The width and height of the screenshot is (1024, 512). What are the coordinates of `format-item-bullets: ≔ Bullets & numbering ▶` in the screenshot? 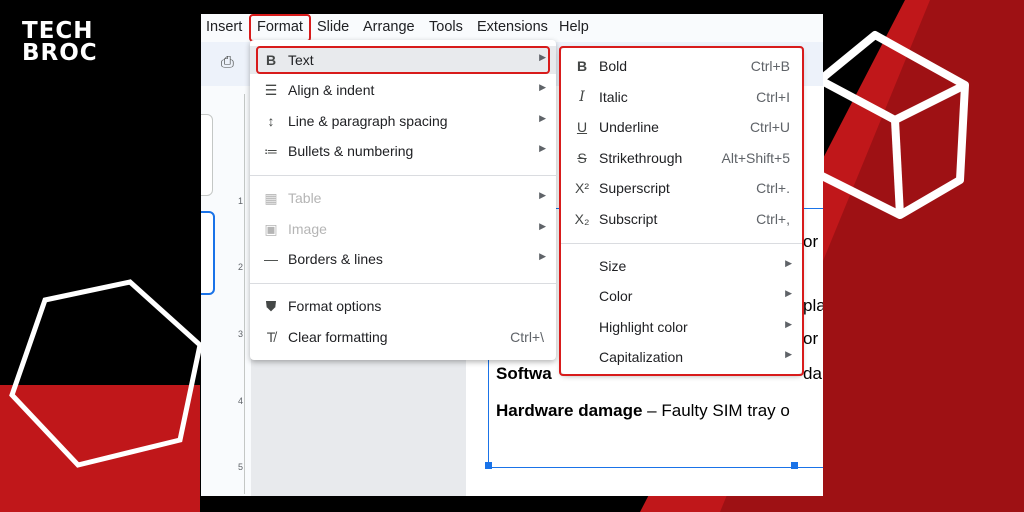 It's located at (403, 151).